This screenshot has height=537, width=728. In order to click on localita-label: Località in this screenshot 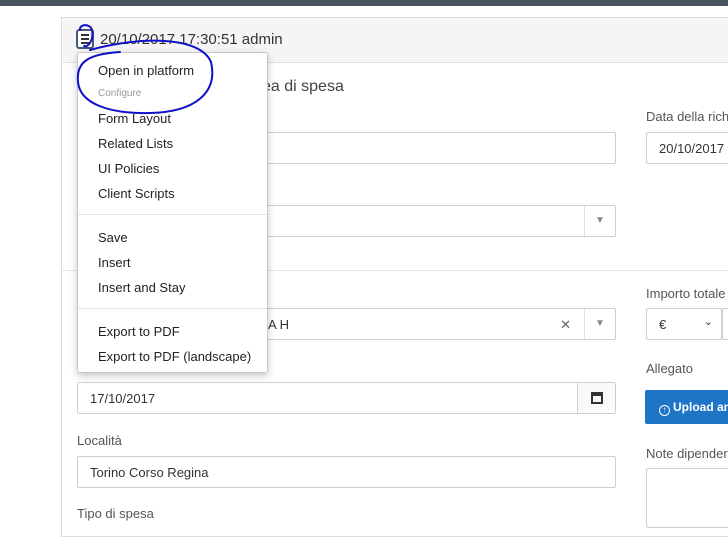, I will do `click(99, 440)`.